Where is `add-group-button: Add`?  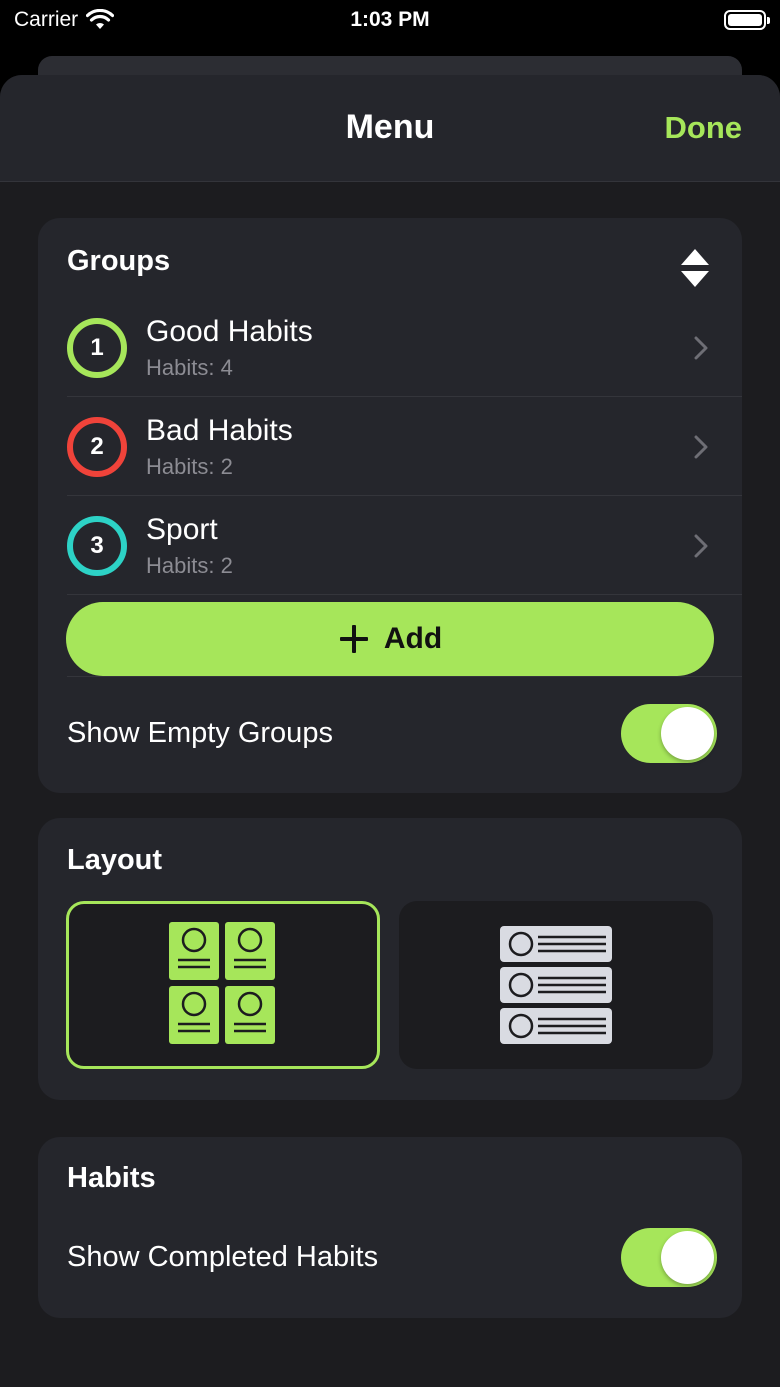 add-group-button: Add is located at coordinates (390, 639).